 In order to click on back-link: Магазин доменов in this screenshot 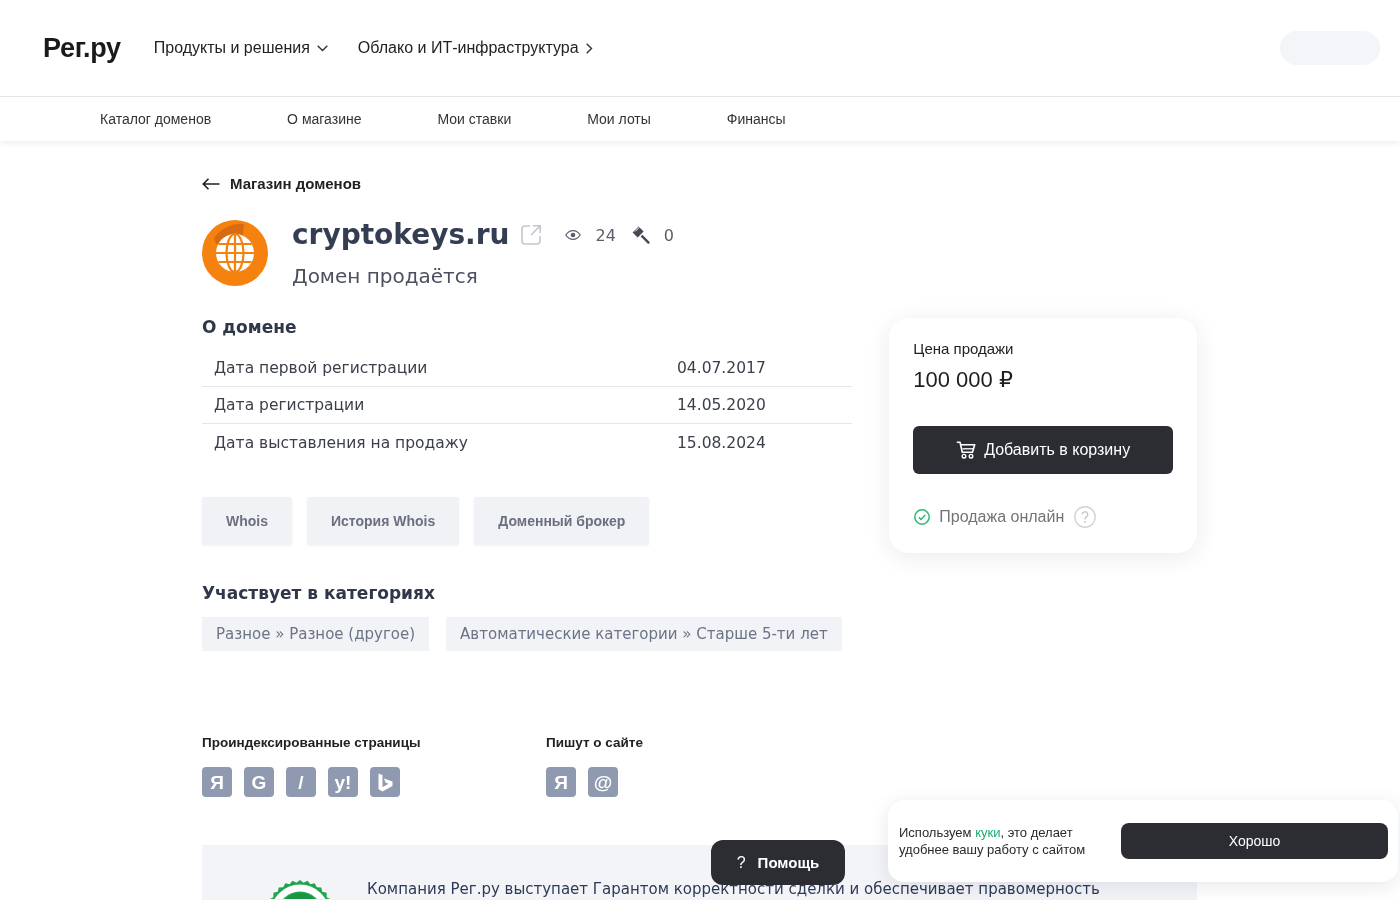, I will do `click(282, 184)`.